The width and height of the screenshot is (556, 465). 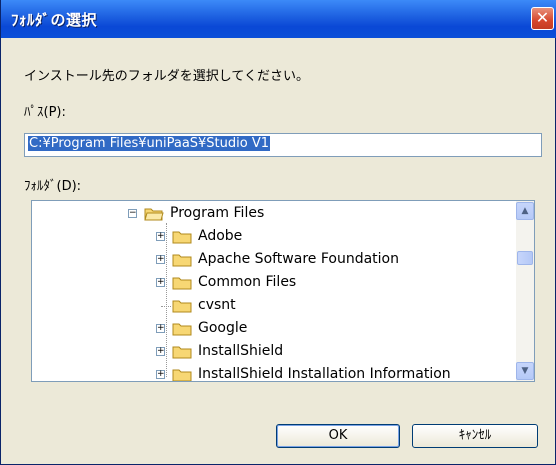 What do you see at coordinates (247, 282) in the screenshot?
I see `tree-item-label: Common Files` at bounding box center [247, 282].